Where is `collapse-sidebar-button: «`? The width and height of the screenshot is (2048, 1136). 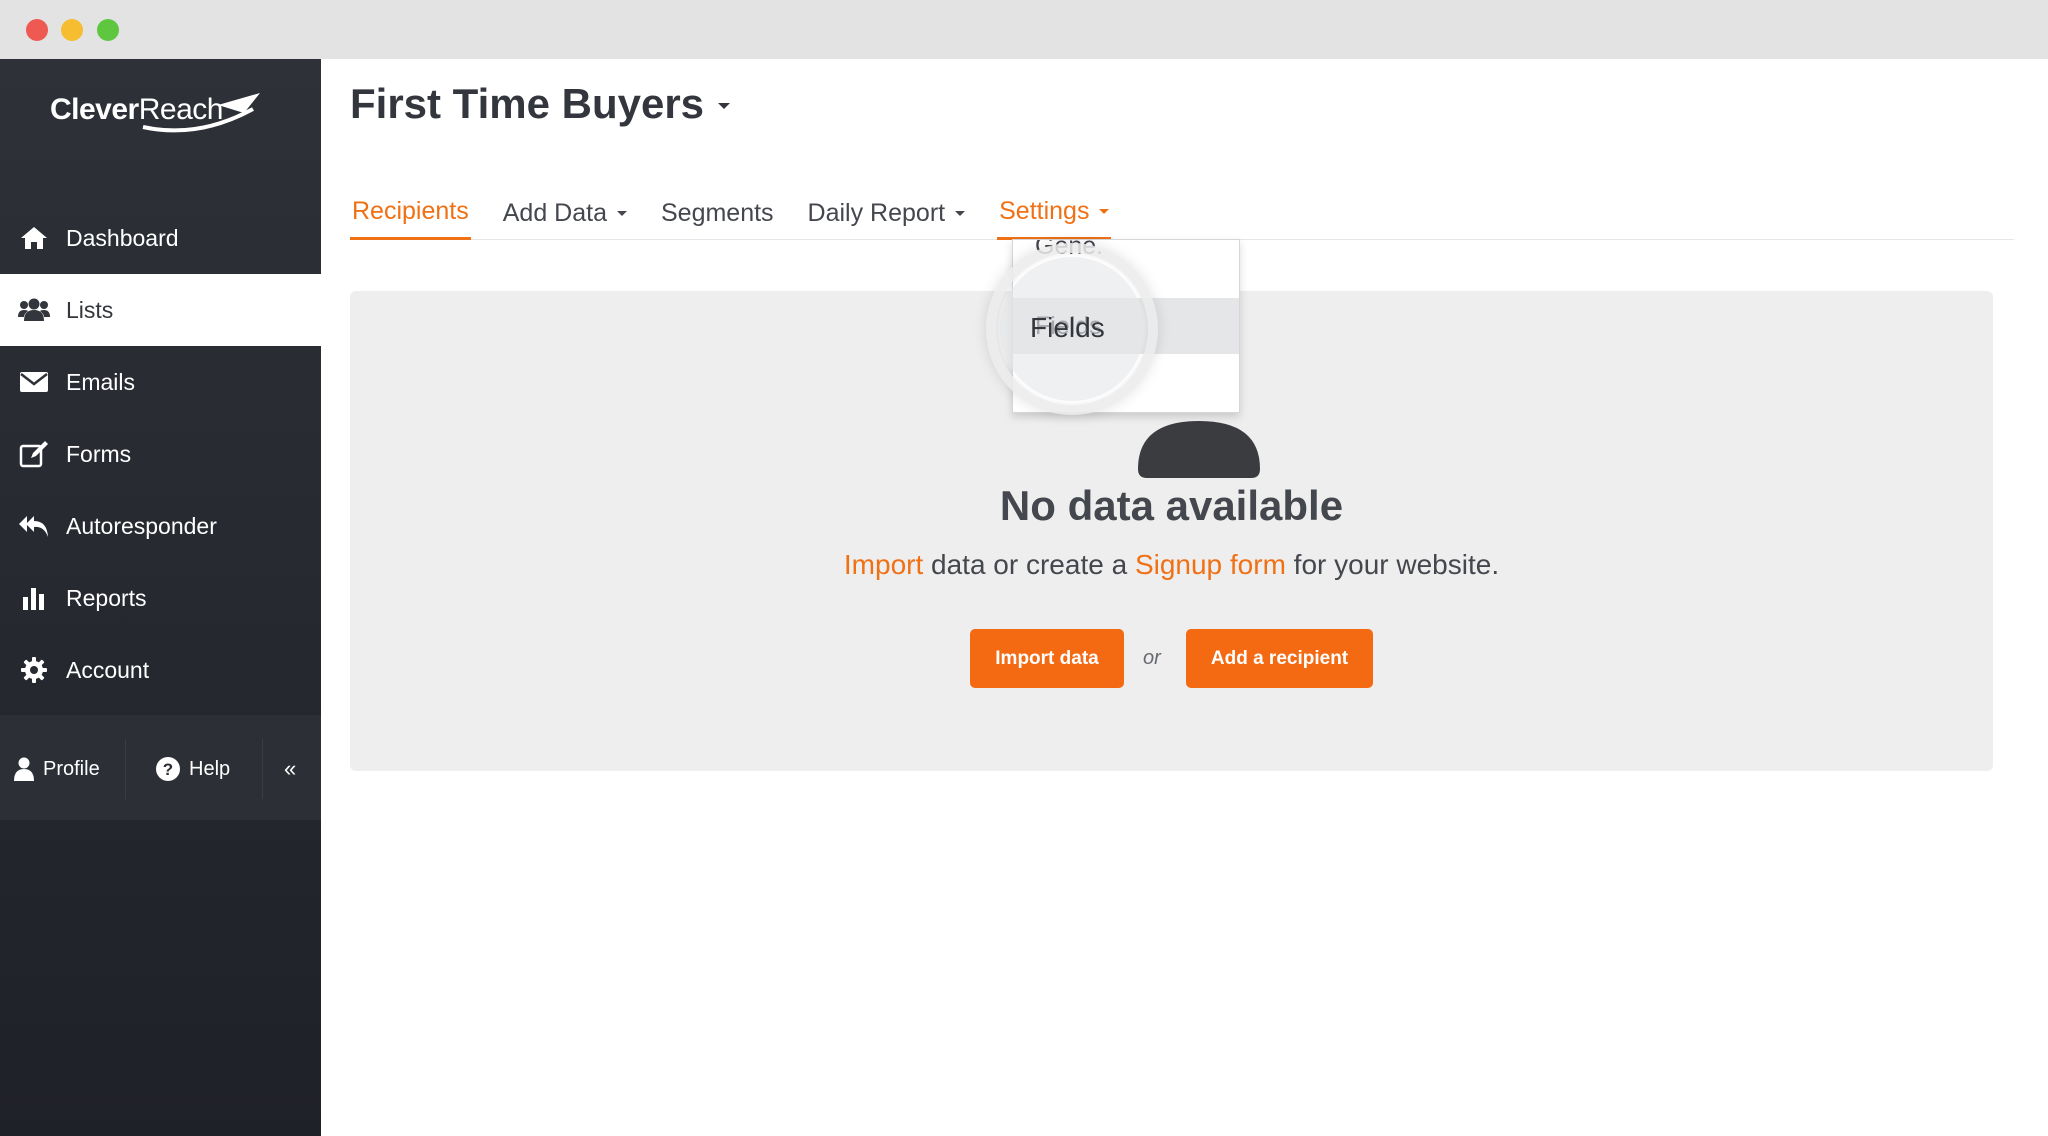 collapse-sidebar-button: « is located at coordinates (290, 769).